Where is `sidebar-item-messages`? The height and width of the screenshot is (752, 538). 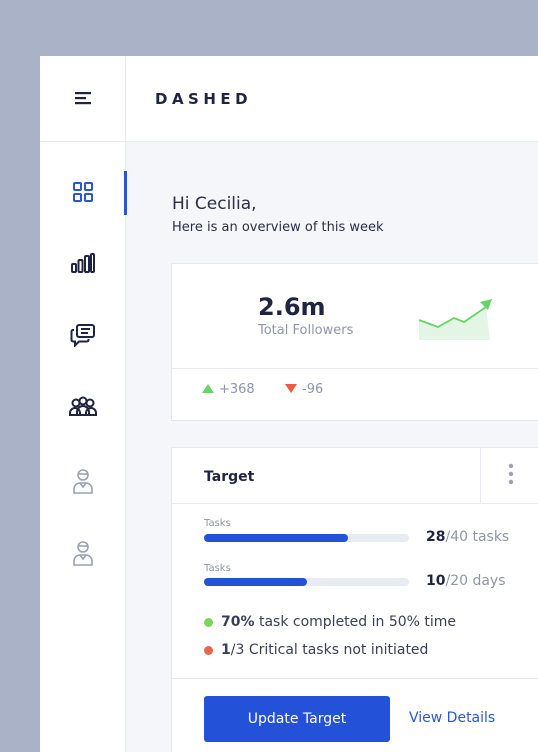
sidebar-item-messages is located at coordinates (83, 337).